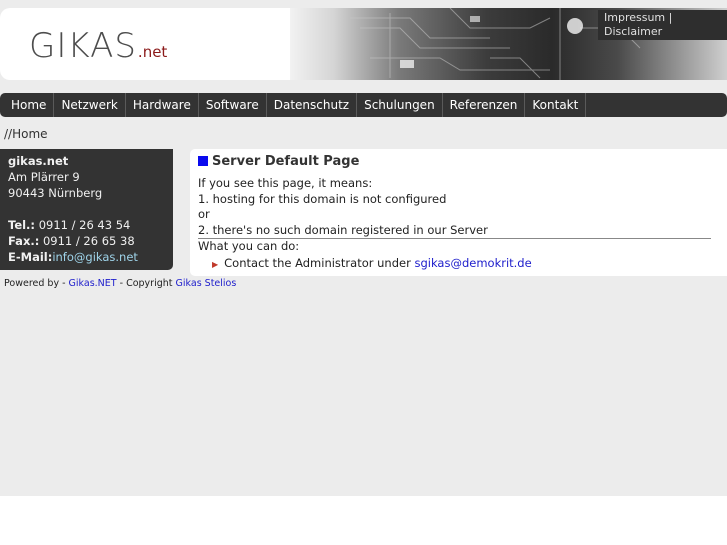 The image size is (727, 545). What do you see at coordinates (35, 283) in the screenshot?
I see `footer-prefix: Powered by -` at bounding box center [35, 283].